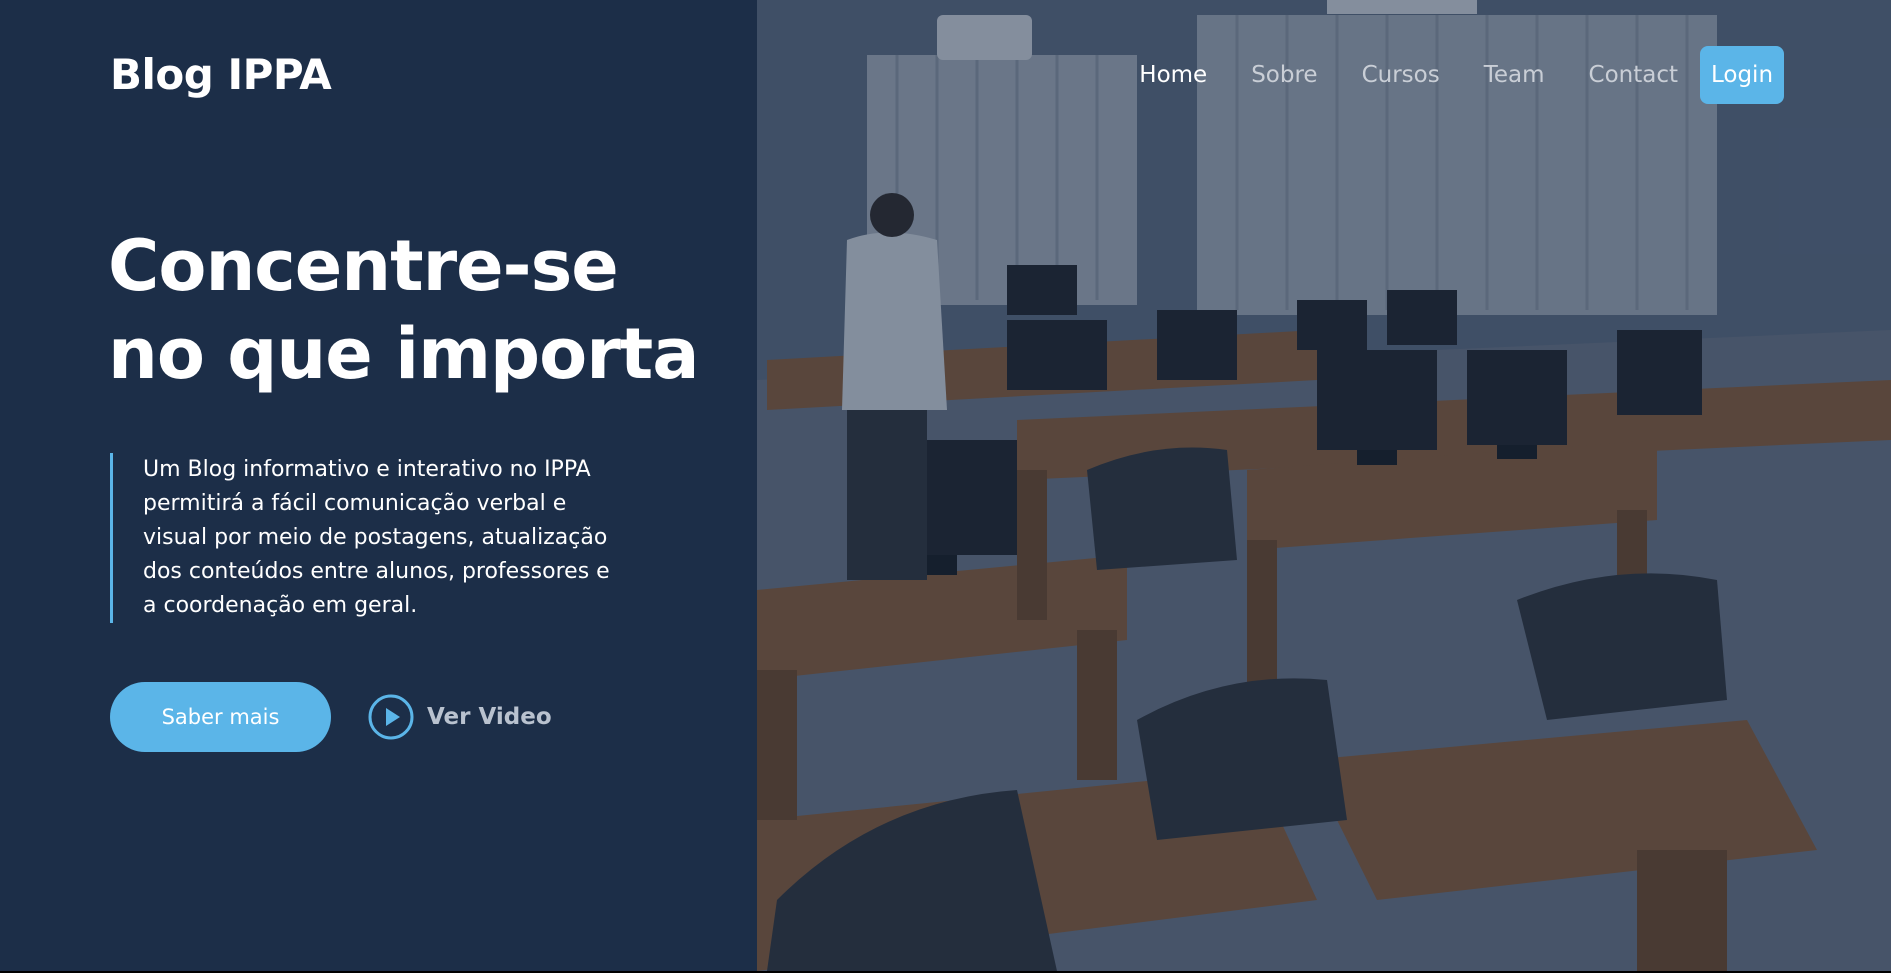 This screenshot has width=1891, height=973. I want to click on ver-video-link: Ver Video, so click(459, 717).